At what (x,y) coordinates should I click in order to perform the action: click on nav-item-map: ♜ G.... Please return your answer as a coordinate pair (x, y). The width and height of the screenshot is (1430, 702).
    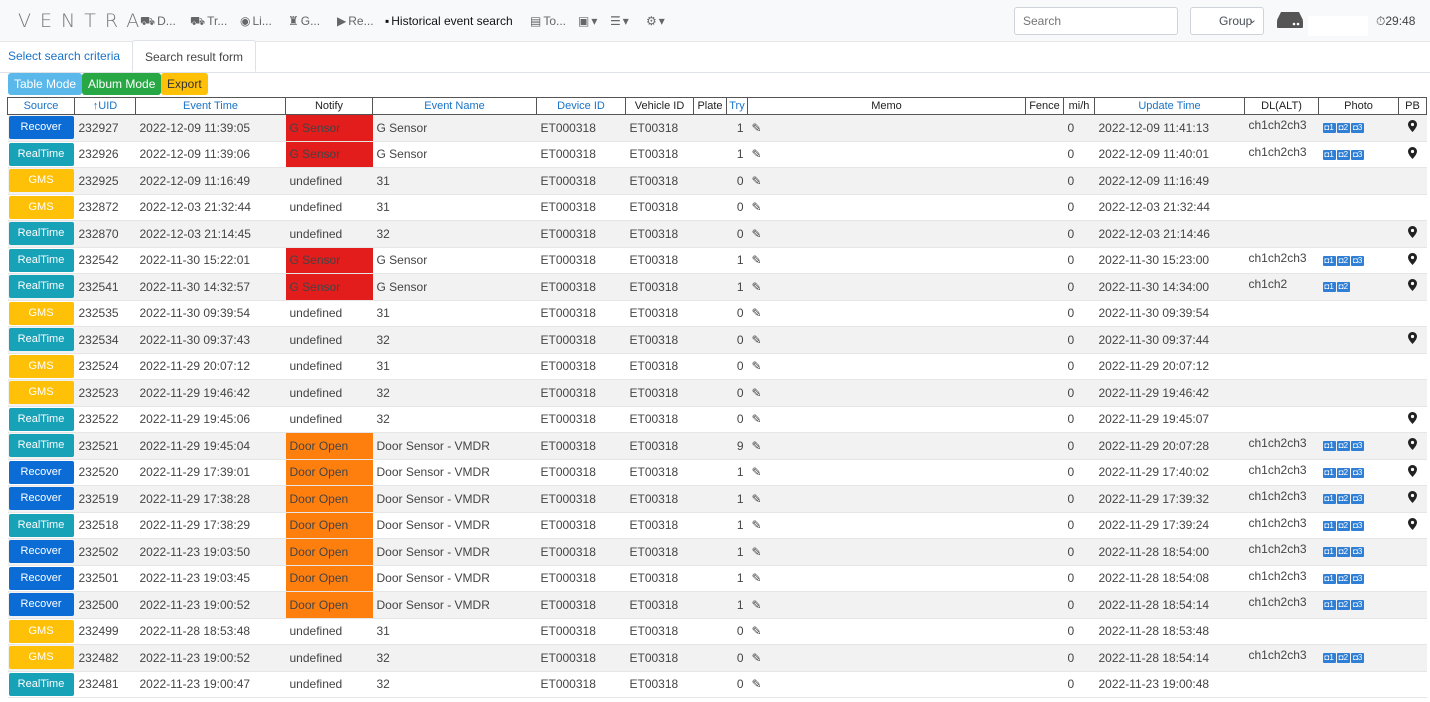
    Looking at the image, I should click on (304, 21).